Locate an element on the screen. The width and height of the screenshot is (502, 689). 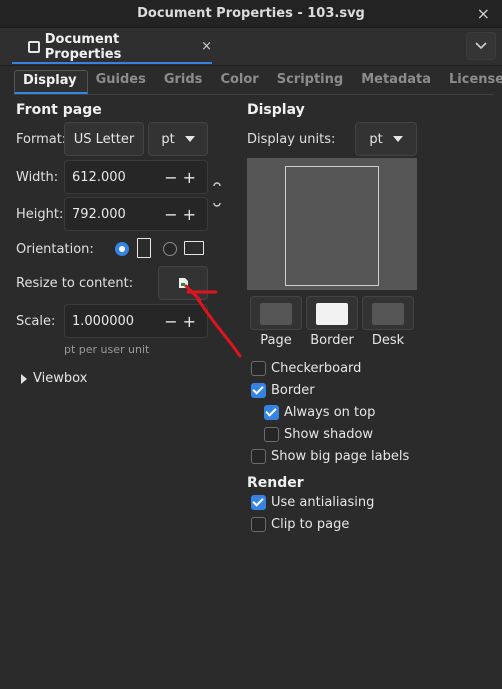
border-color-button is located at coordinates (332, 313).